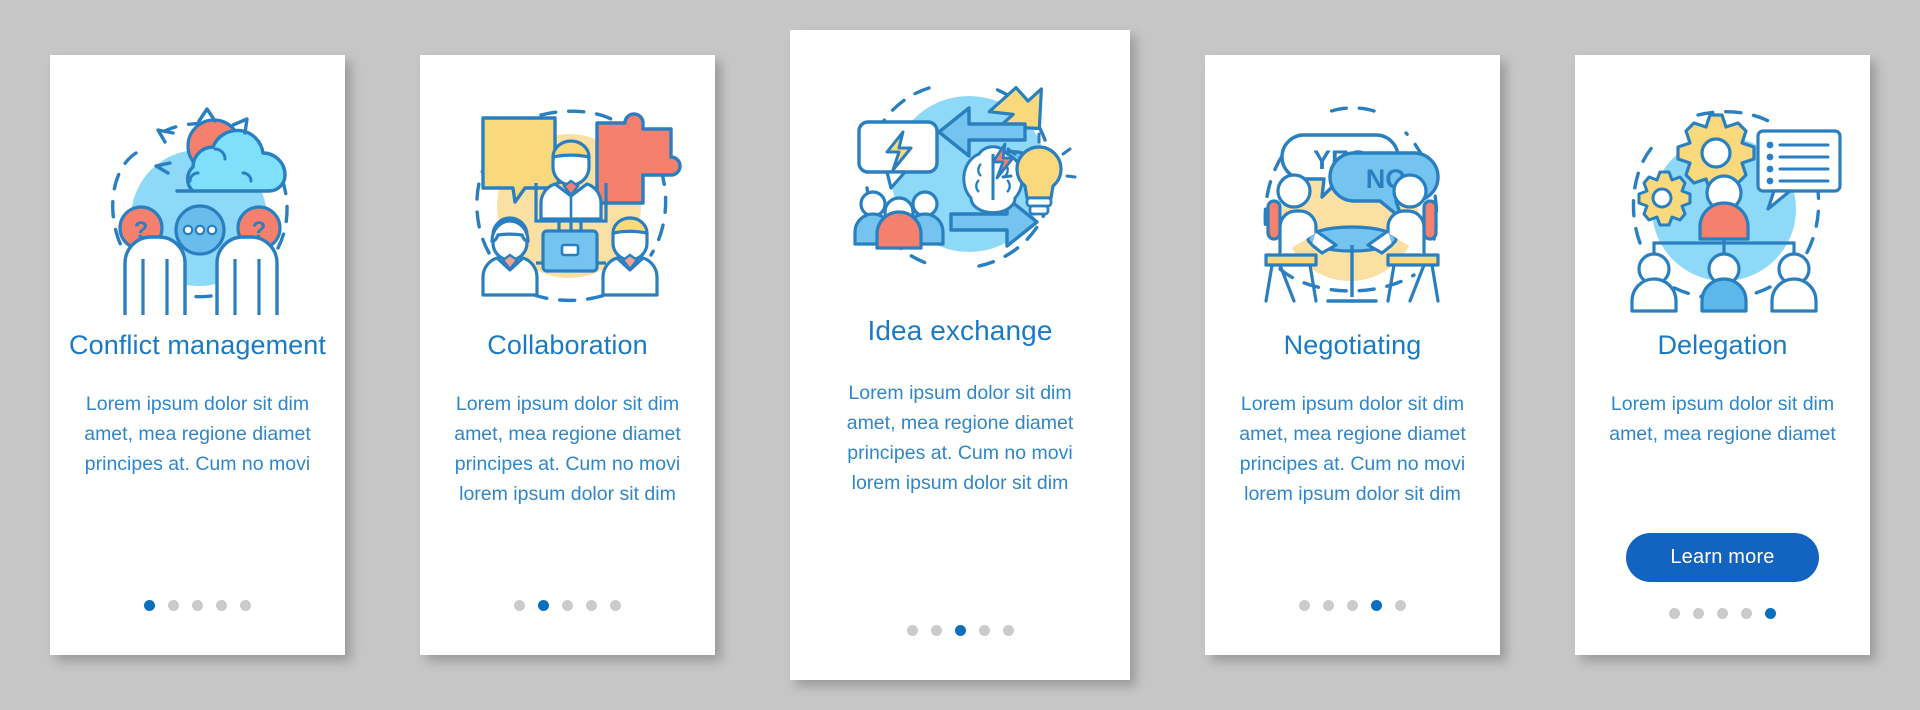  Describe the element at coordinates (1722, 557) in the screenshot. I see `learn-more-button: Learn more` at that location.